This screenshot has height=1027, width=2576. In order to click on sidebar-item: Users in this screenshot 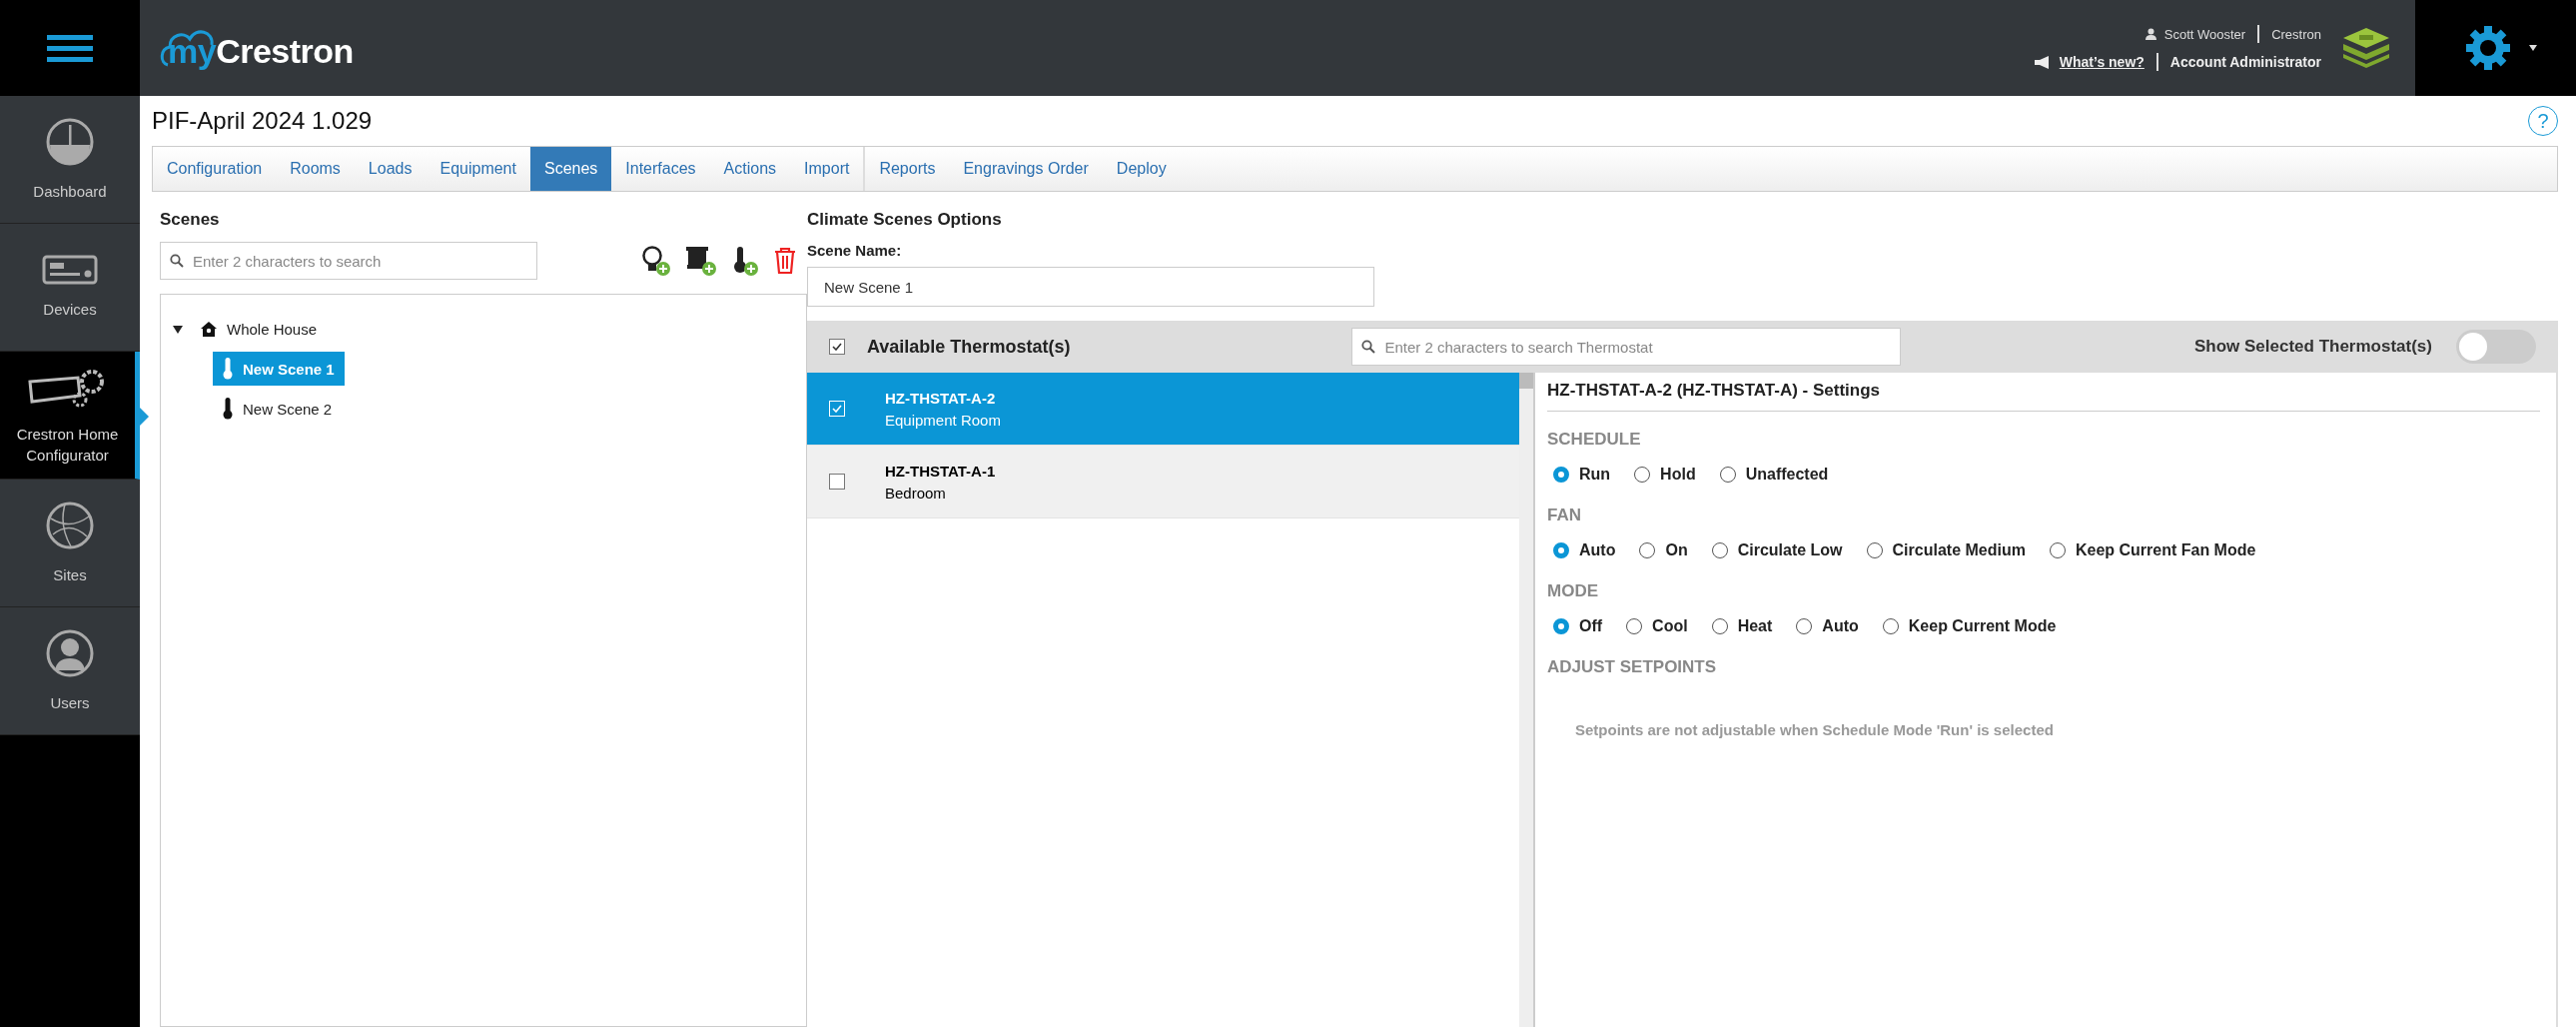, I will do `click(70, 671)`.